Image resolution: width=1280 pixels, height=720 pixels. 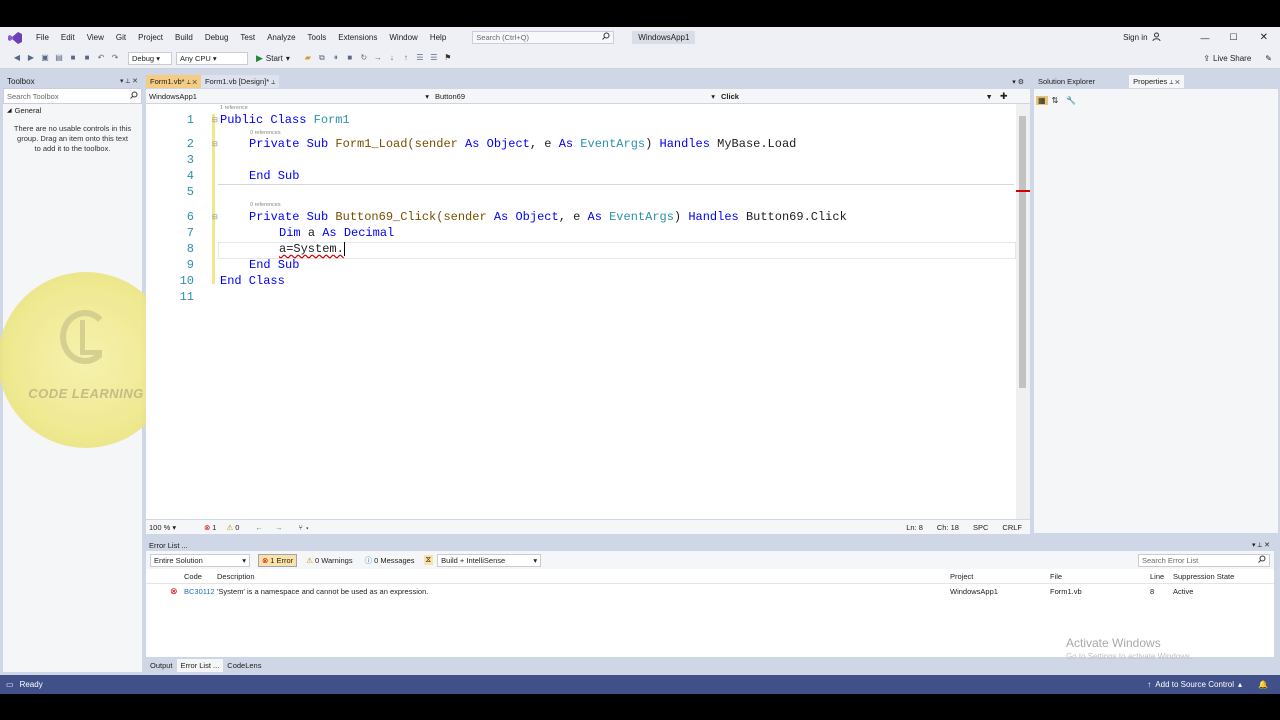 What do you see at coordinates (59, 58) in the screenshot?
I see `open-icon: ▤` at bounding box center [59, 58].